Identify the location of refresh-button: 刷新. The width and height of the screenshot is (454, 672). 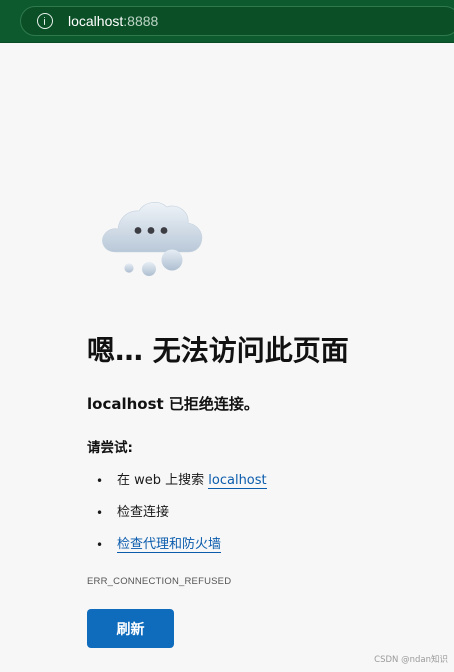
(130, 628).